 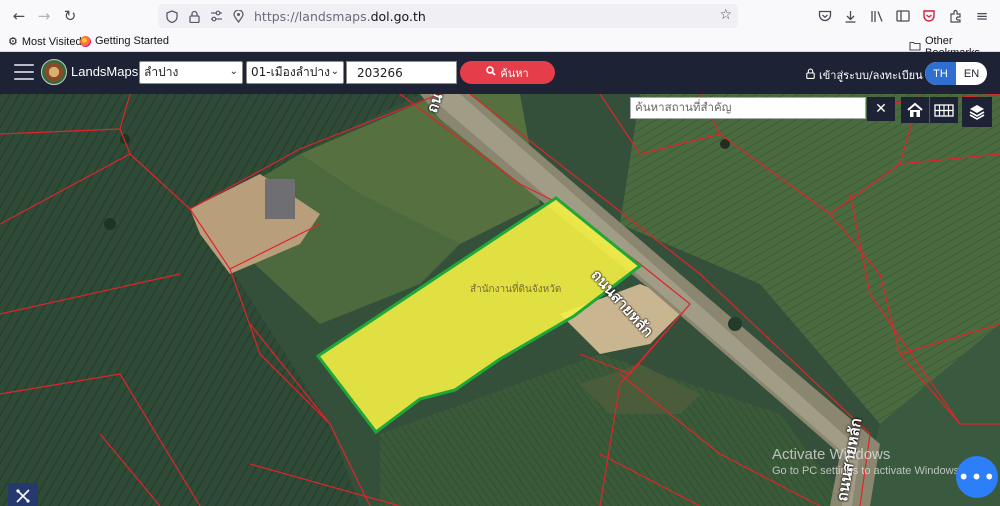 I want to click on search-button: ค้นหา, so click(x=507, y=72).